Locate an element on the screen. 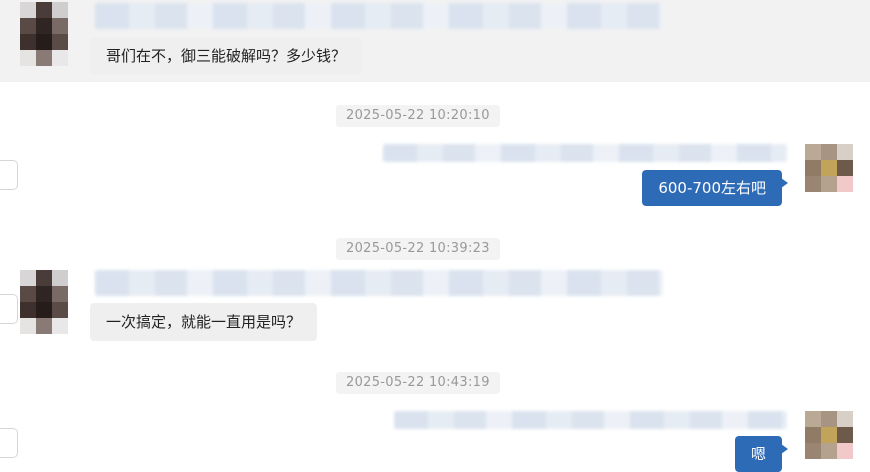 The image size is (870, 472). message-bubble-incoming: 哥们在不，御三能破解吗？多少钱？ is located at coordinates (226, 56).